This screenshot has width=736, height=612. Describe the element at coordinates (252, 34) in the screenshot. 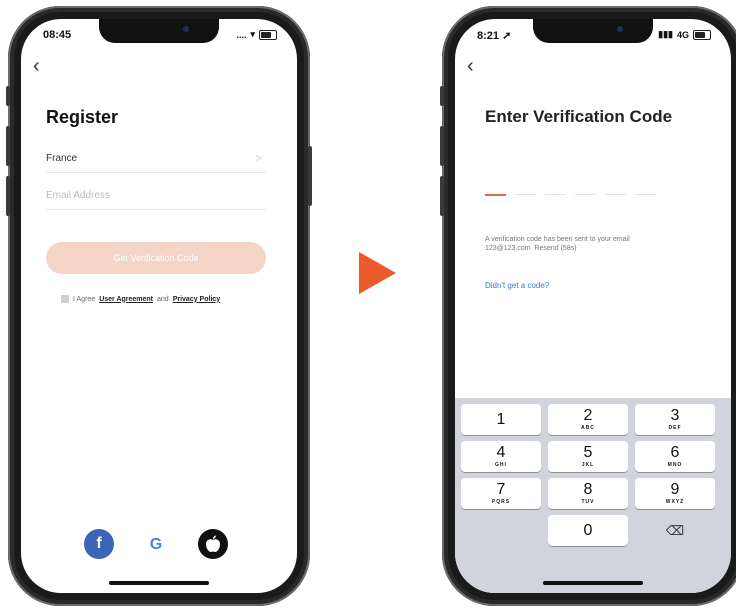

I see `wifi-icon: ▾` at that location.